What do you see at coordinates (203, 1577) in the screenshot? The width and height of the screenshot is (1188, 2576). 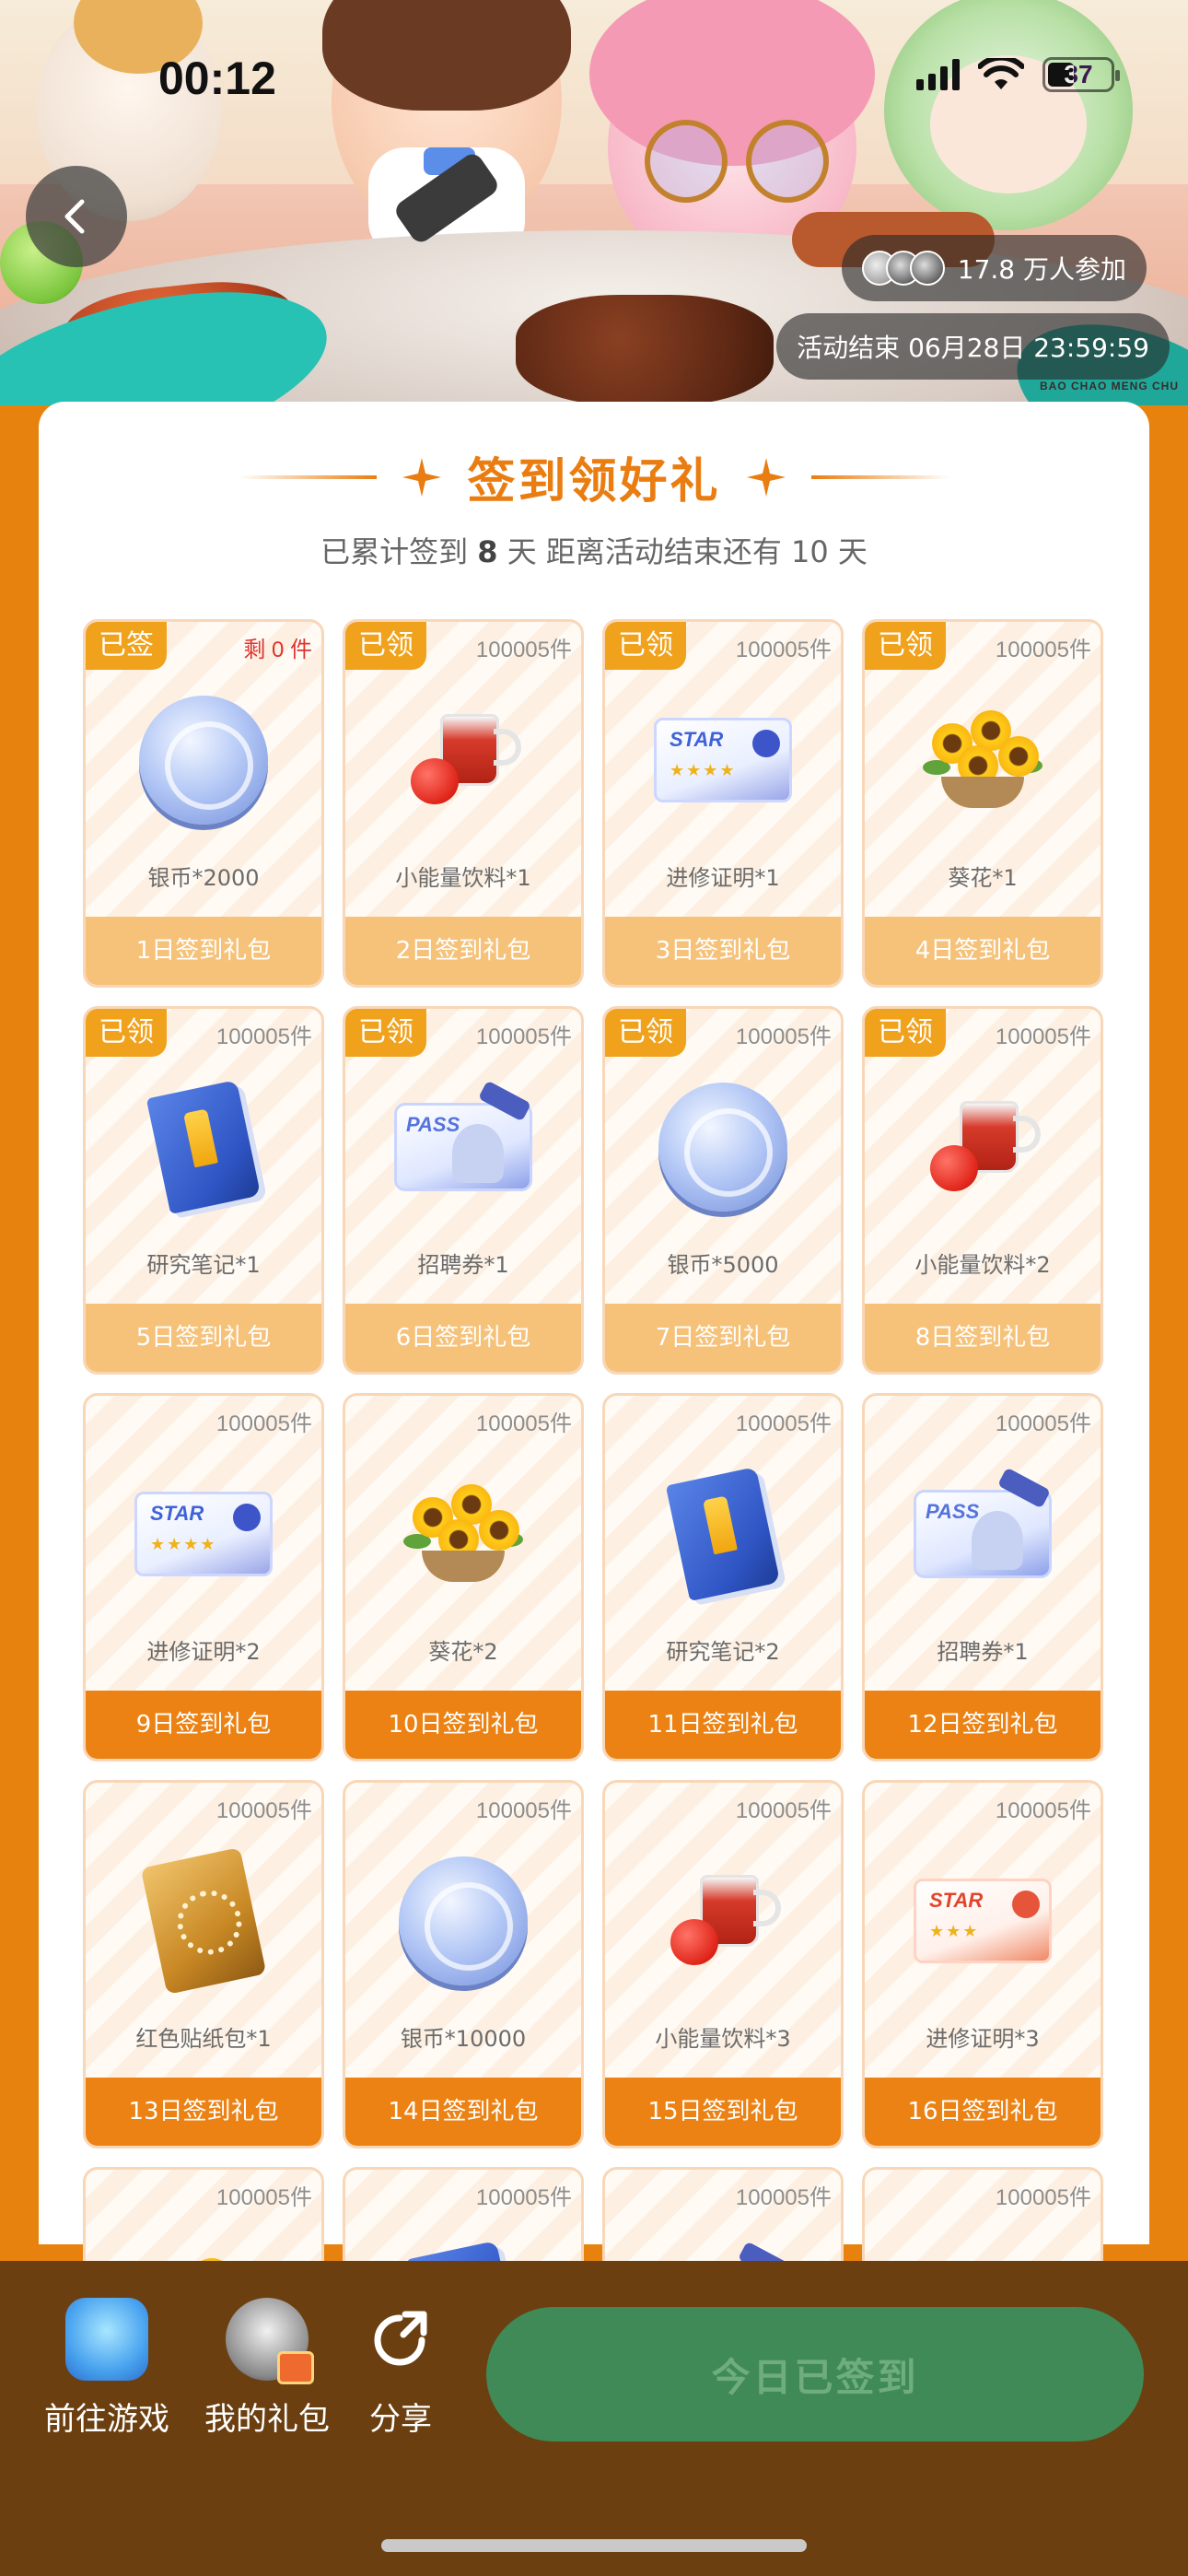 I see `gift-card: 100005件 STAR ★★★★ 进修证明*2 9日签到礼包` at bounding box center [203, 1577].